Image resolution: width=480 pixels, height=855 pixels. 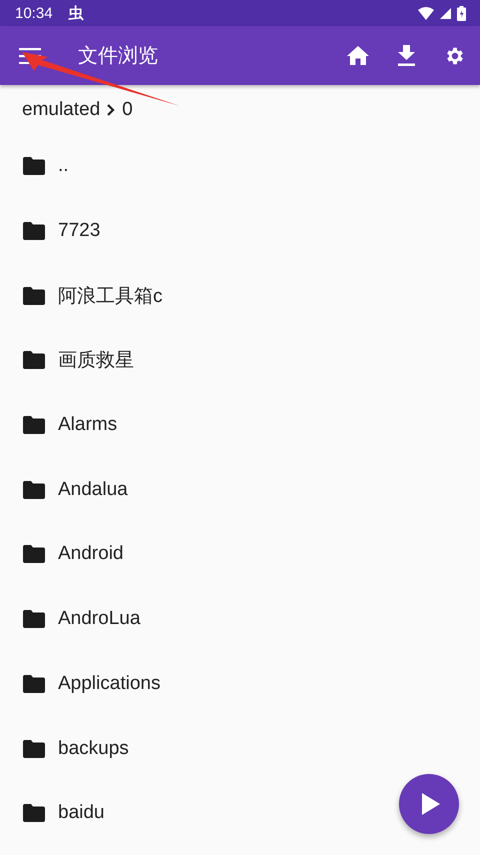 I want to click on play-icon, so click(x=431, y=804).